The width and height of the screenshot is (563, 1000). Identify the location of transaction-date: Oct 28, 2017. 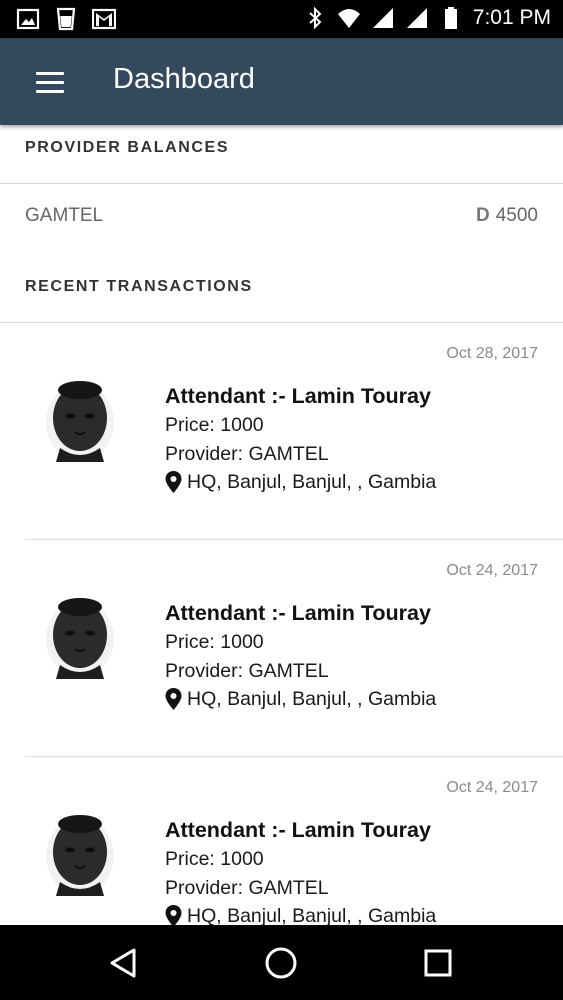
(492, 353).